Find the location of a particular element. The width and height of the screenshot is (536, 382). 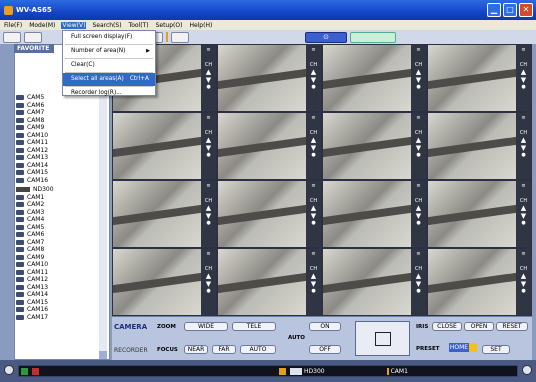

menu-help: Help(H) is located at coordinates (200, 25).